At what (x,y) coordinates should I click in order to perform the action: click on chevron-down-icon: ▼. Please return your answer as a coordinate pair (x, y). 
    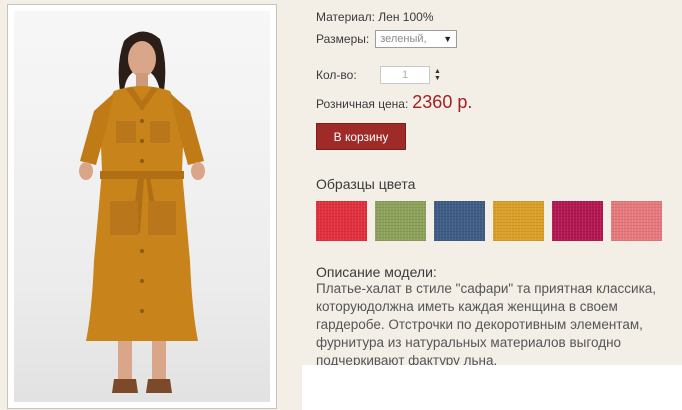
    Looking at the image, I should click on (448, 39).